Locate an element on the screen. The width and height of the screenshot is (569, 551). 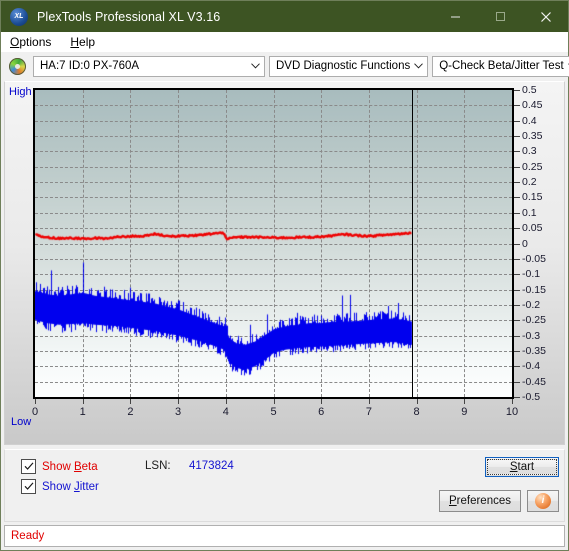
window-title: PlexTools Professional XL V3.16 is located at coordinates (129, 16).